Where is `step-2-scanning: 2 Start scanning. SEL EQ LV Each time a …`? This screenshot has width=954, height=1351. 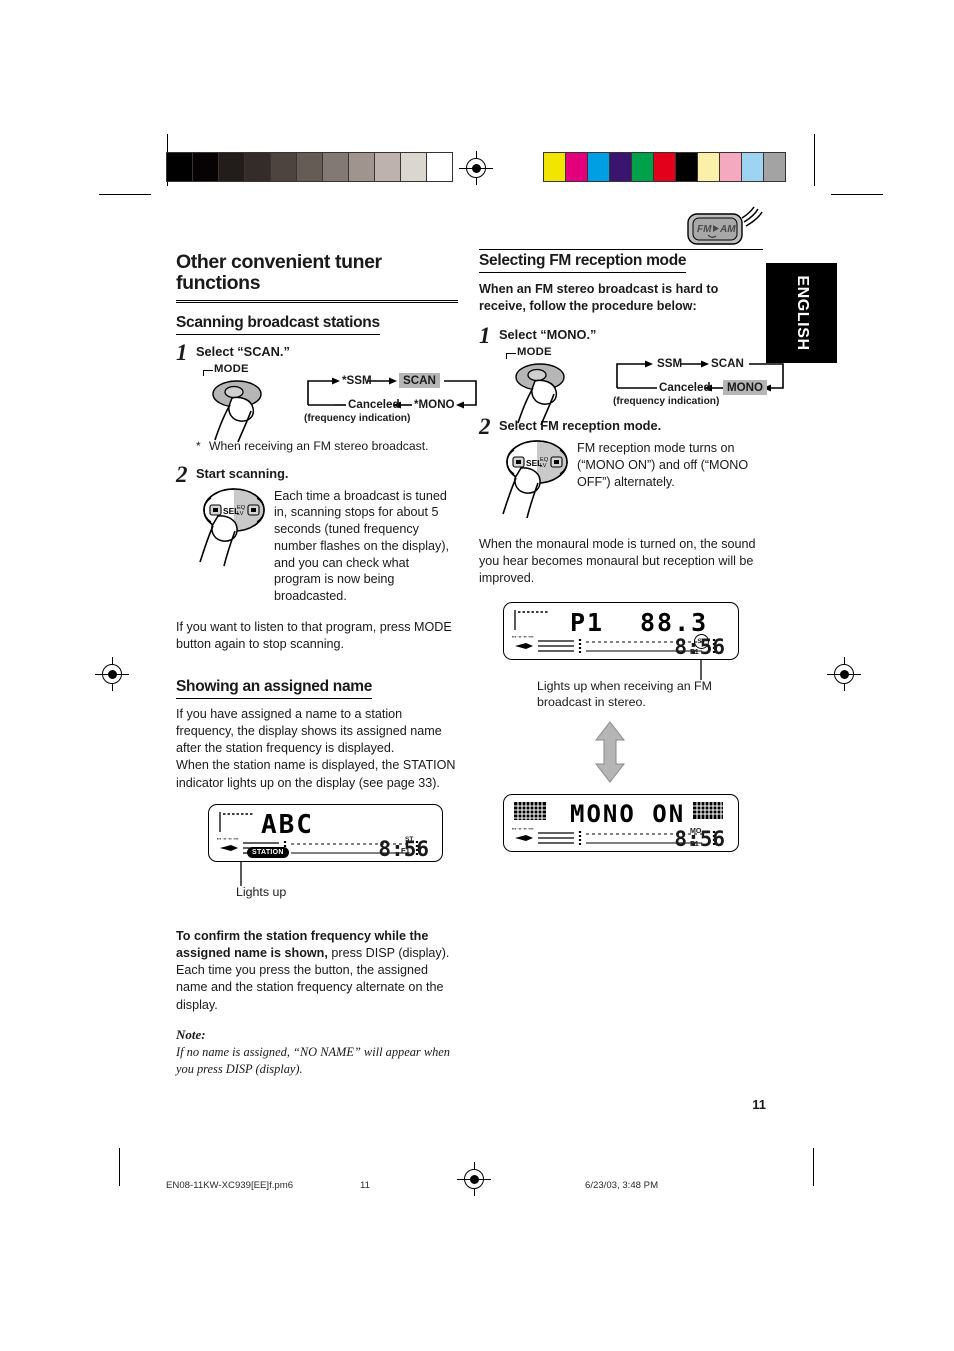 step-2-scanning: 2 Start scanning. SEL EQ LV Each time a … is located at coordinates (317, 533).